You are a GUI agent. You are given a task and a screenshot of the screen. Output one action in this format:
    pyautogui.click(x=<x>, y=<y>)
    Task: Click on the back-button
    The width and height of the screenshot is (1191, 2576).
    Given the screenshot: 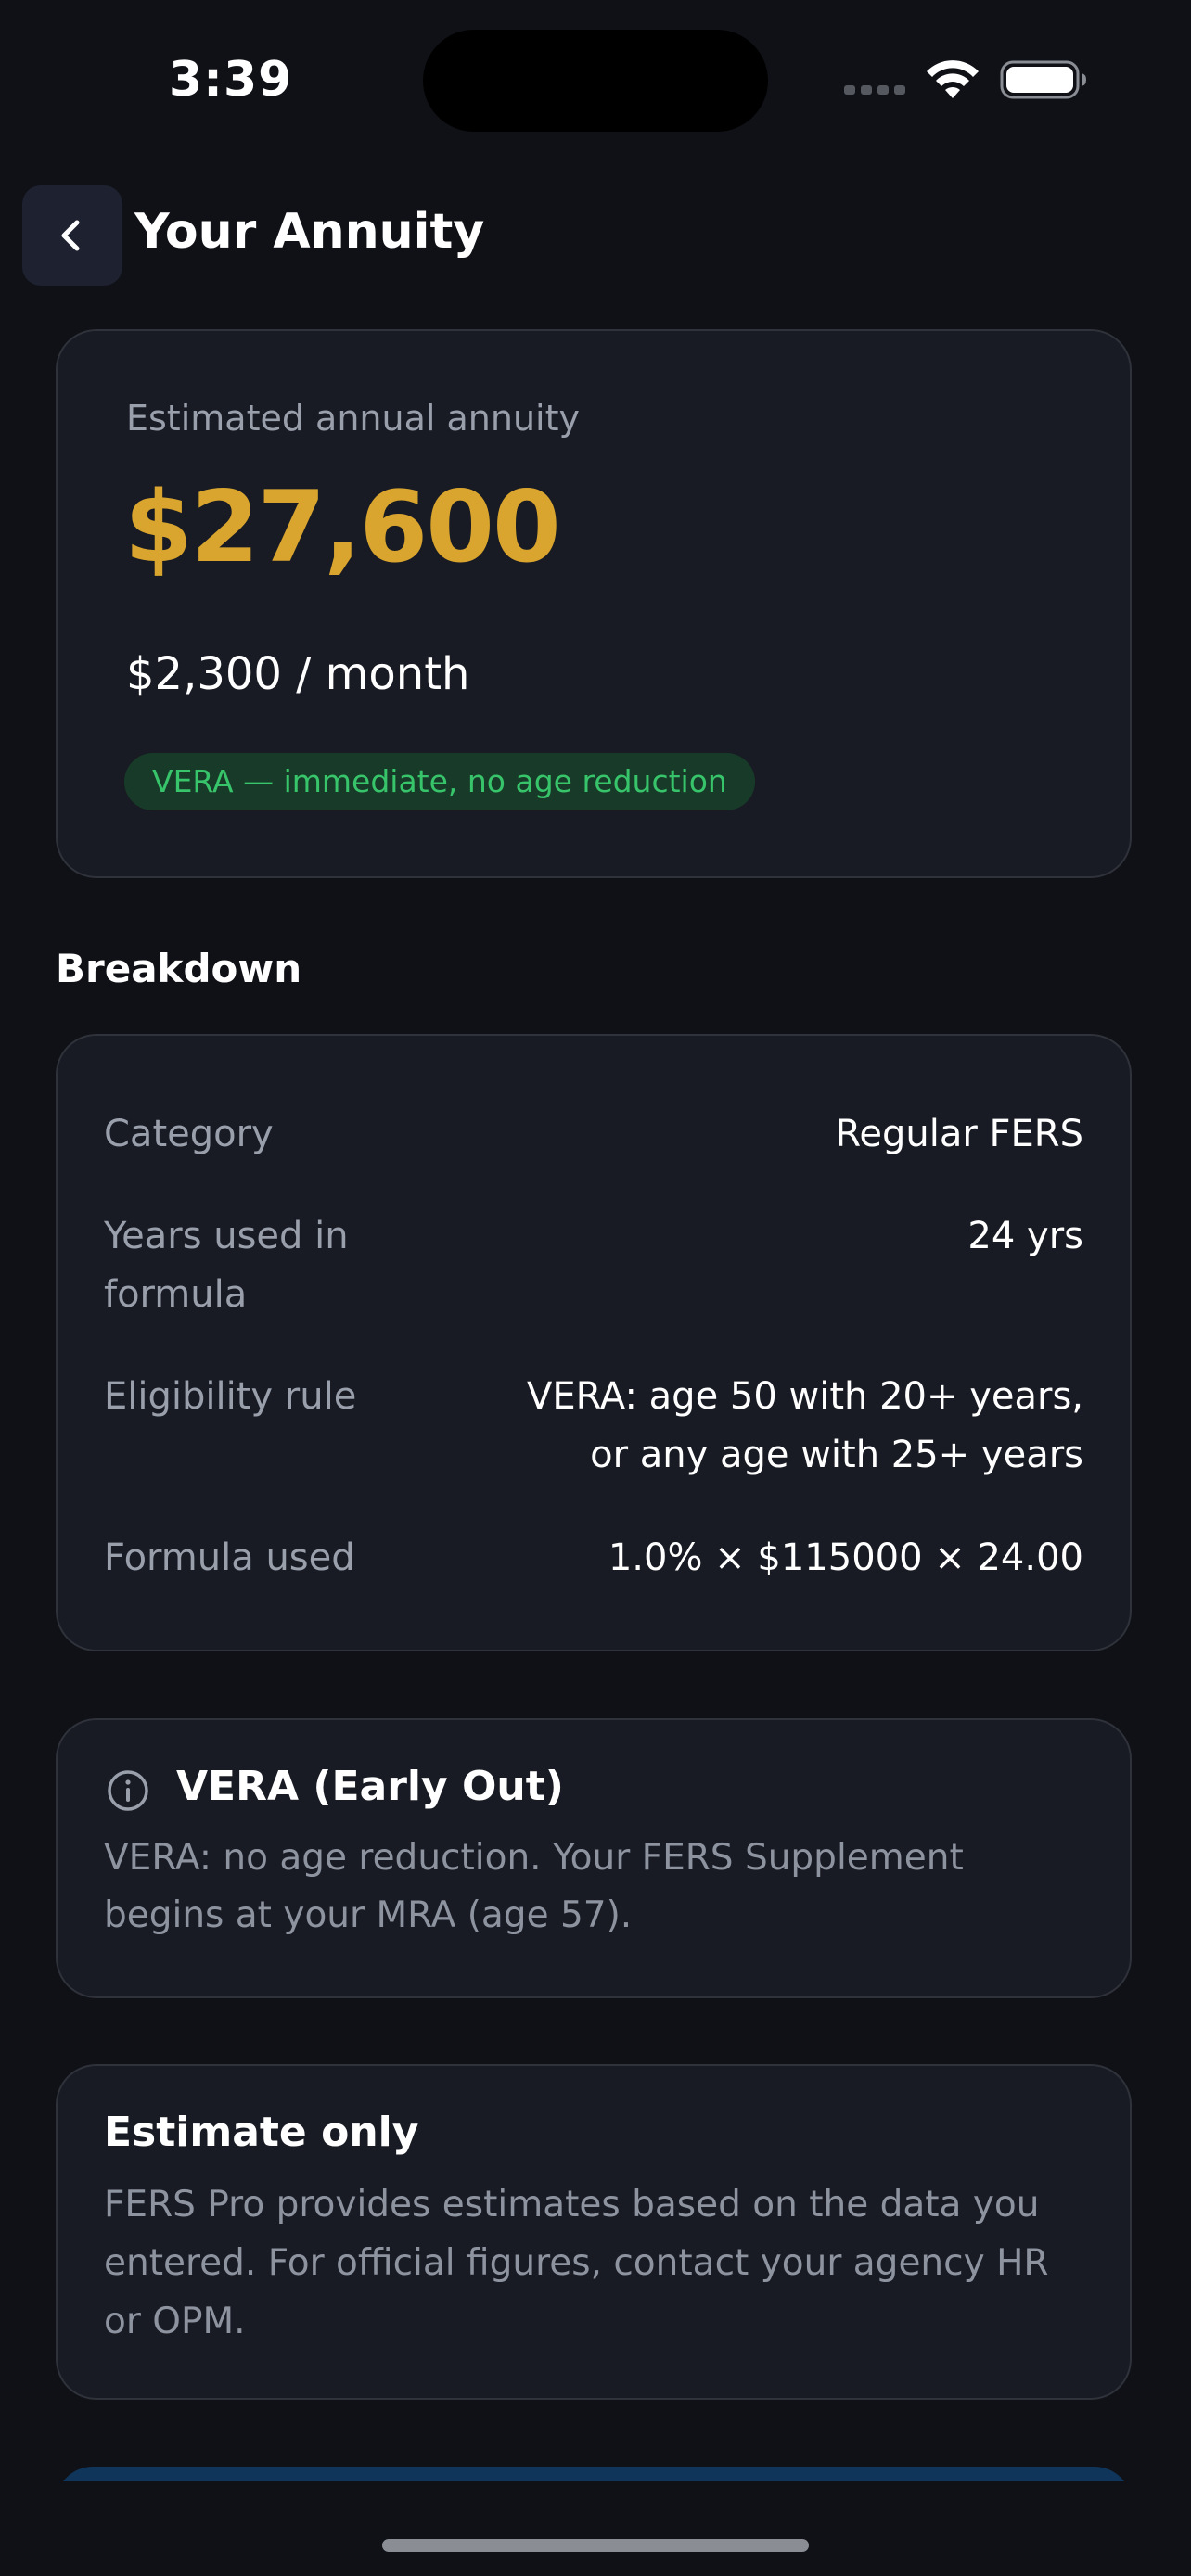 What is the action you would take?
    pyautogui.click(x=72, y=235)
    